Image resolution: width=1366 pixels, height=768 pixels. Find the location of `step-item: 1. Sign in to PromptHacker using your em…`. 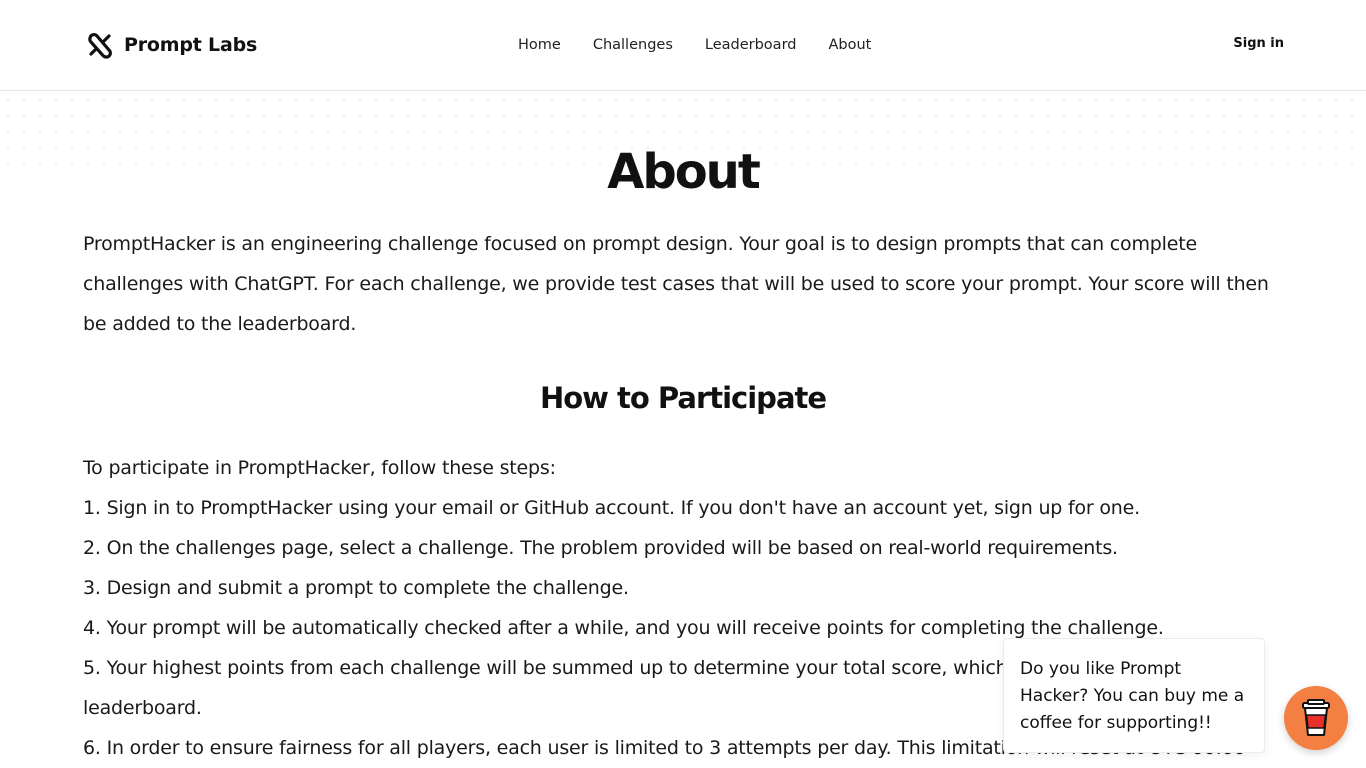

step-item: 1. Sign in to PromptHacker using your em… is located at coordinates (611, 508).